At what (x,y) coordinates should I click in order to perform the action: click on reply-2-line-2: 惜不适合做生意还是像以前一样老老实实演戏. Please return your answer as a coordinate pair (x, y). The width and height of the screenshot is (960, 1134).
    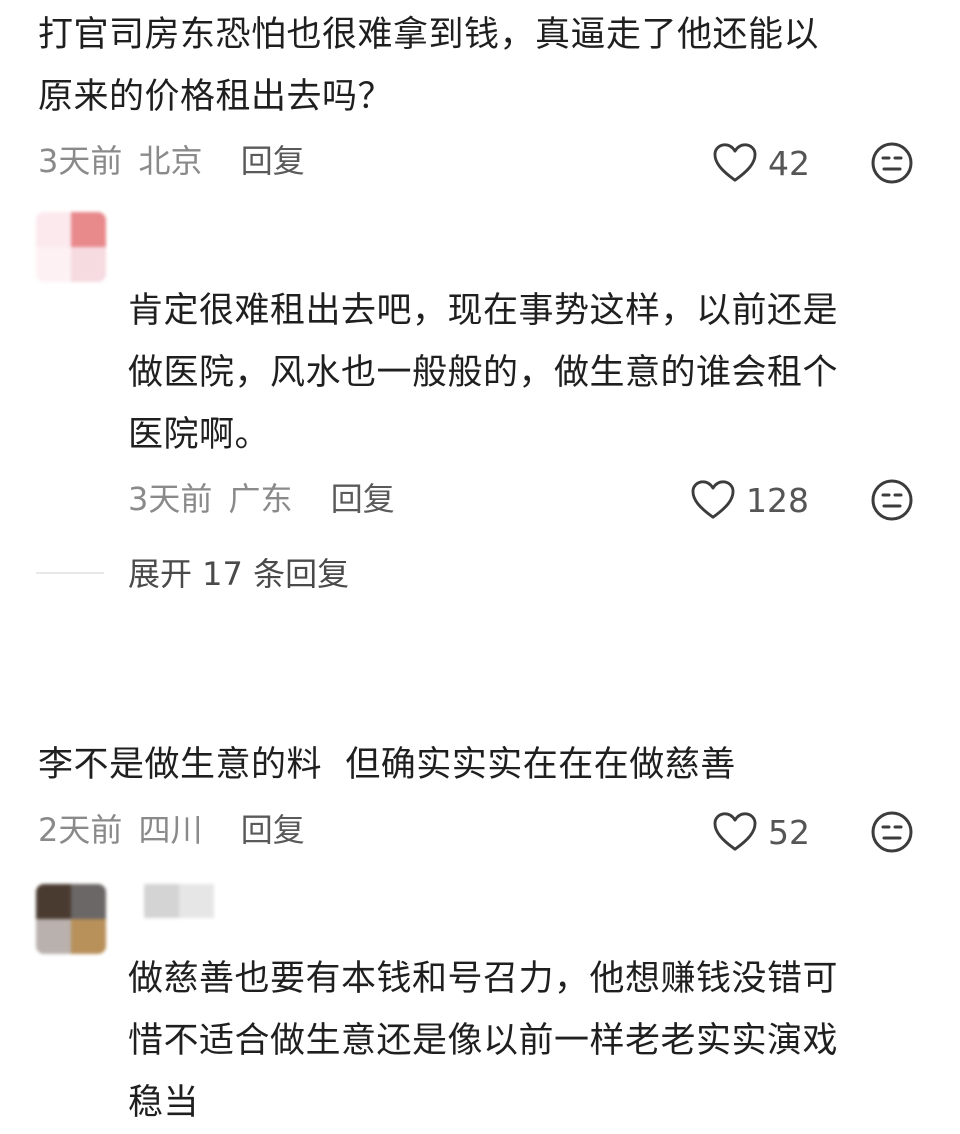
    Looking at the image, I should click on (483, 1041).